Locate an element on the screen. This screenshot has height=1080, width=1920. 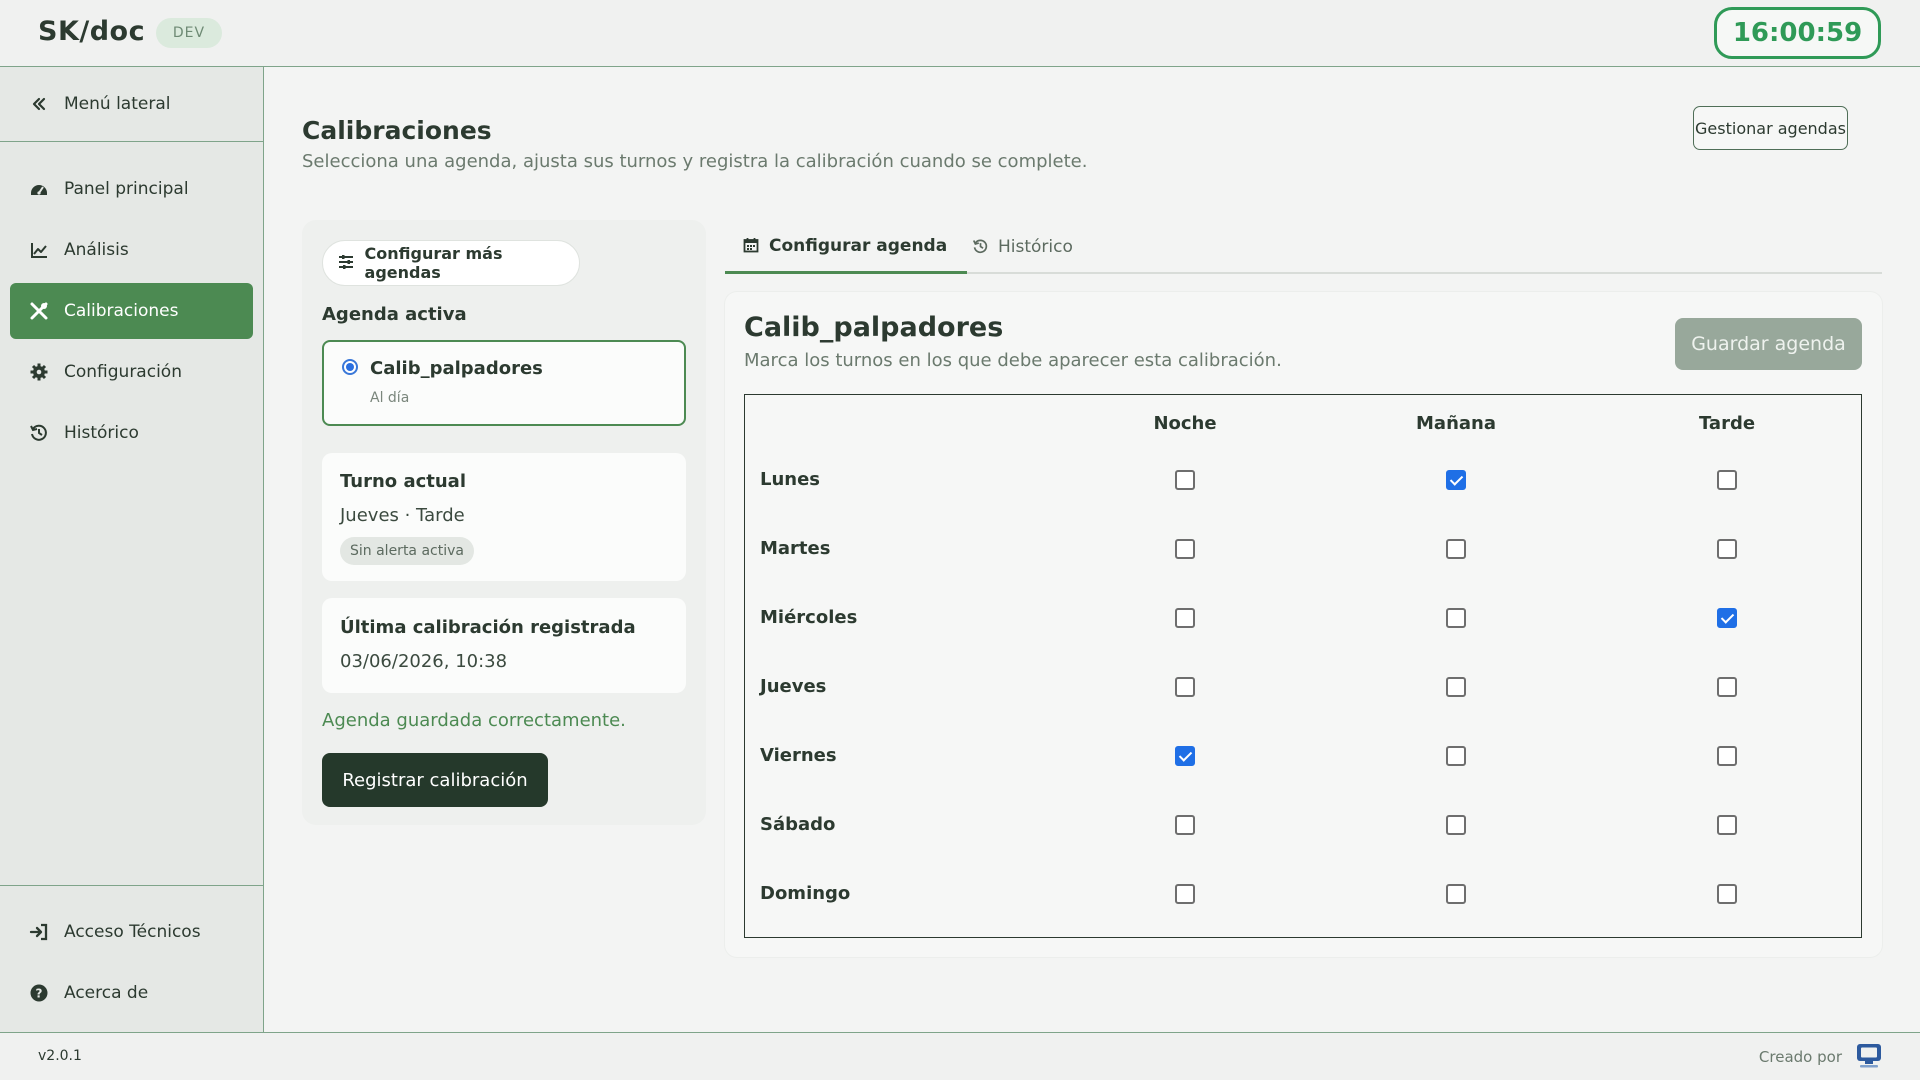
tab-label: Configurar agenda is located at coordinates (858, 245).